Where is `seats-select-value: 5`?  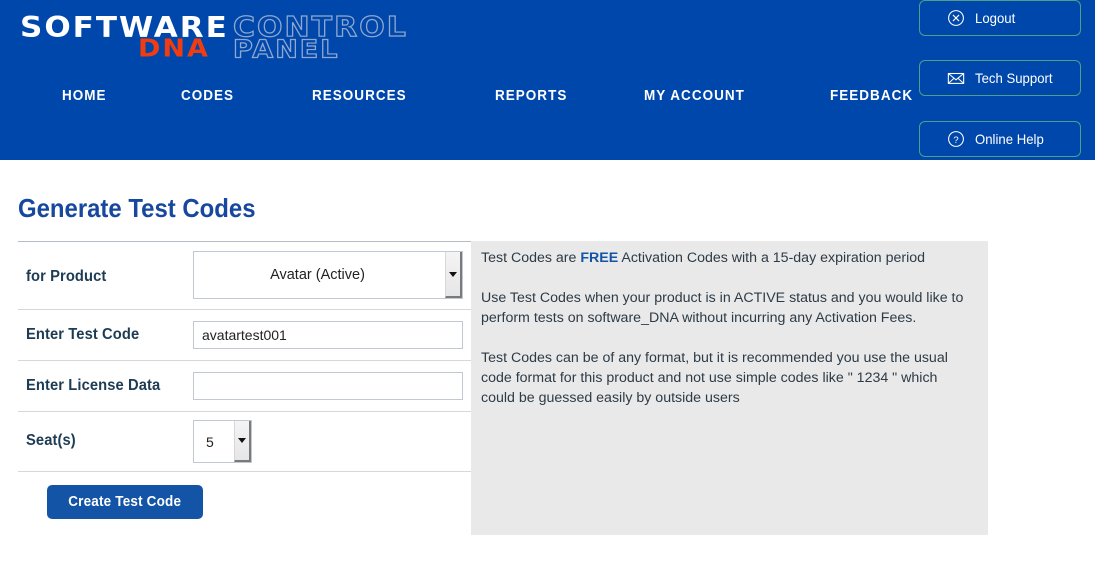 seats-select-value: 5 is located at coordinates (210, 441).